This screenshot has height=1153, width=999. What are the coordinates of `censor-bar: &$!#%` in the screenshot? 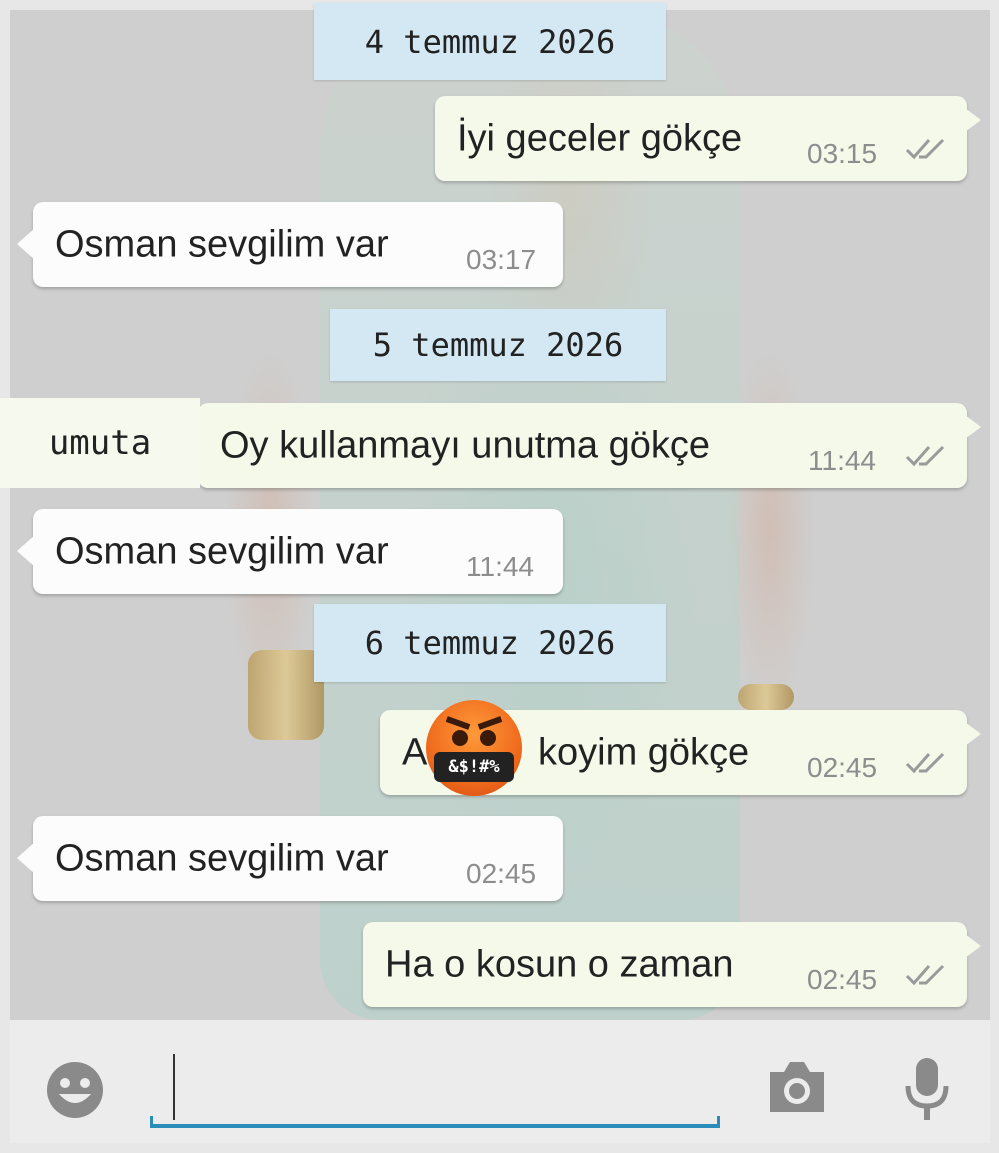 It's located at (474, 767).